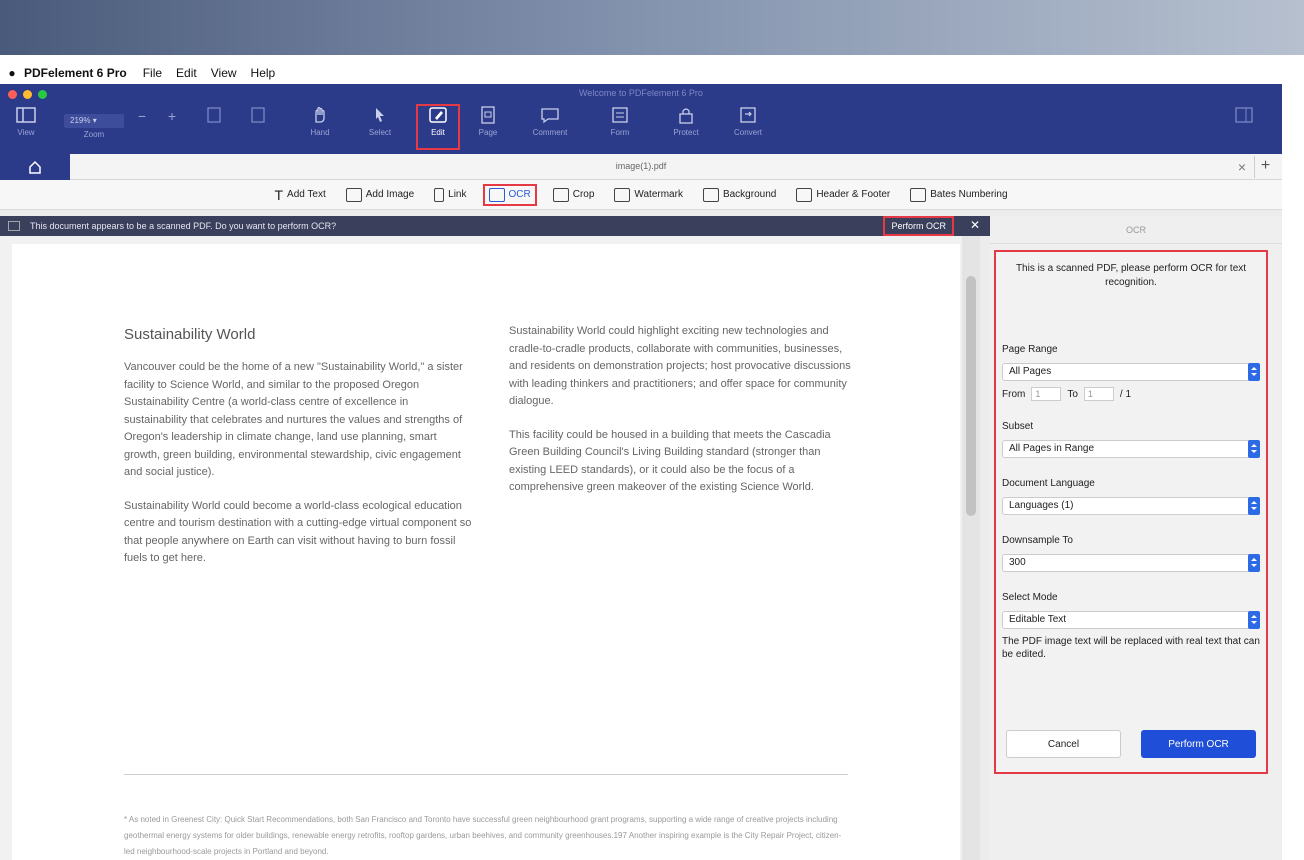  What do you see at coordinates (190, 334) in the screenshot?
I see `document-heading: Sustainability World` at bounding box center [190, 334].